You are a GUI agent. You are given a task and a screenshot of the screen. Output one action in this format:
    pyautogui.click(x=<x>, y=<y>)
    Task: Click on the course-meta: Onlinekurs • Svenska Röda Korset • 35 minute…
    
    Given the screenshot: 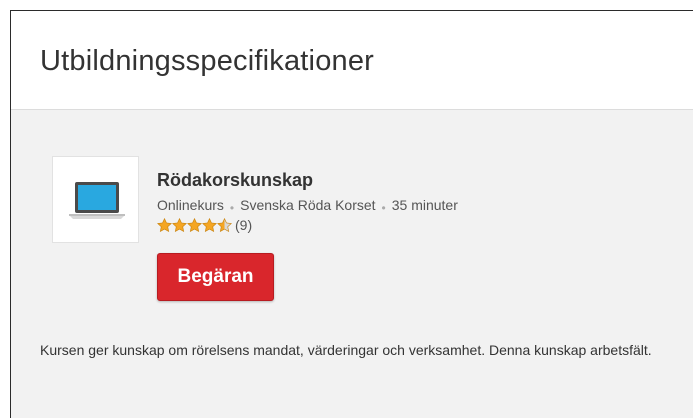 What is the action you would take?
    pyautogui.click(x=307, y=206)
    